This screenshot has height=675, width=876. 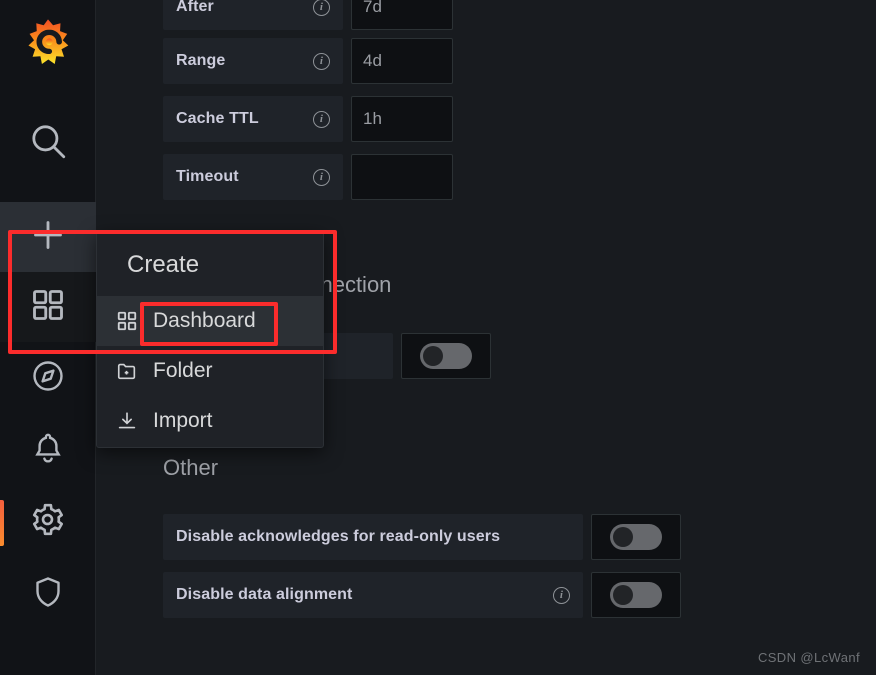 I want to click on field-input-after: 7d, so click(x=402, y=15).